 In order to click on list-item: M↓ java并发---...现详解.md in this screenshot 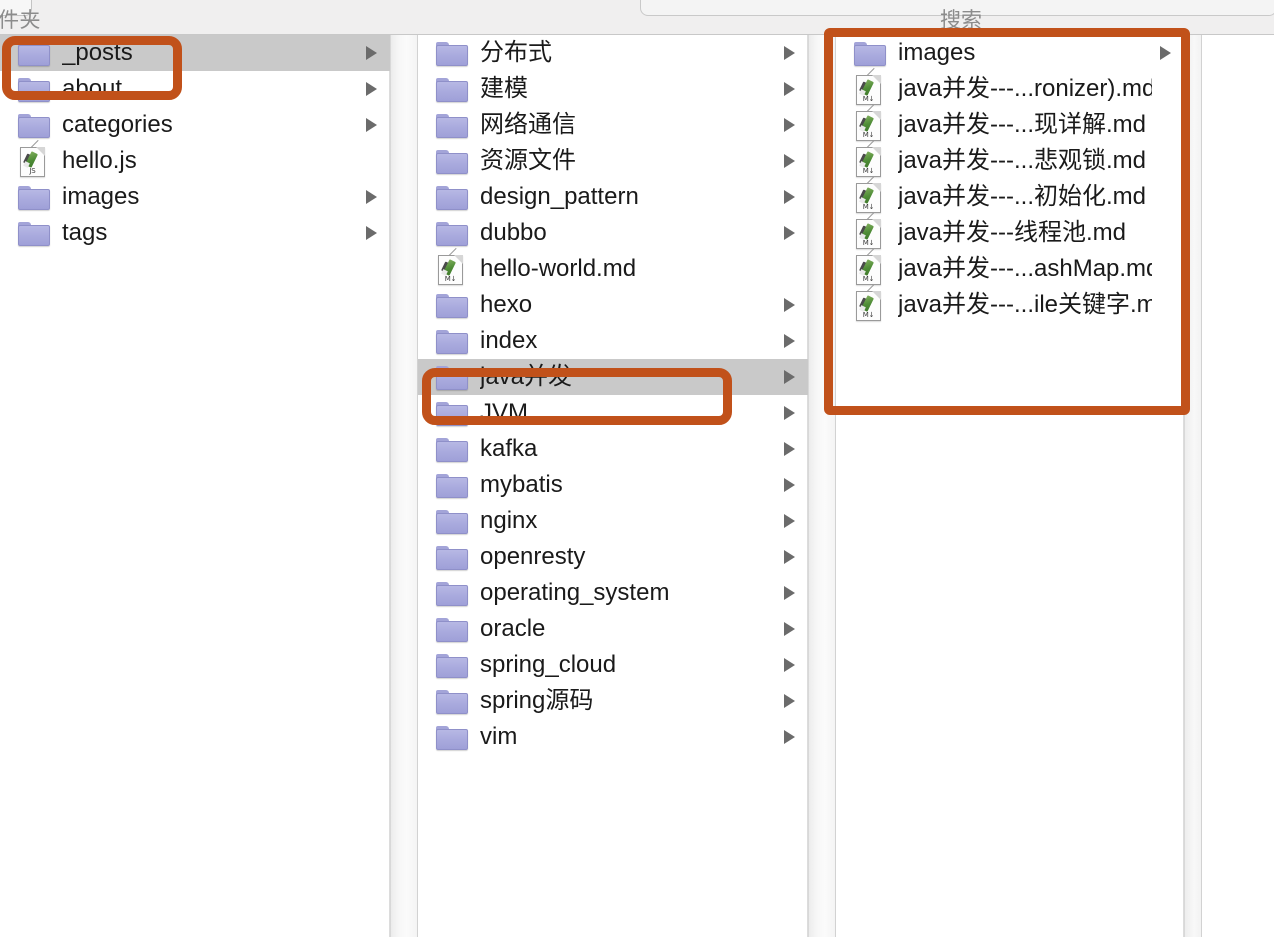, I will do `click(1010, 123)`.